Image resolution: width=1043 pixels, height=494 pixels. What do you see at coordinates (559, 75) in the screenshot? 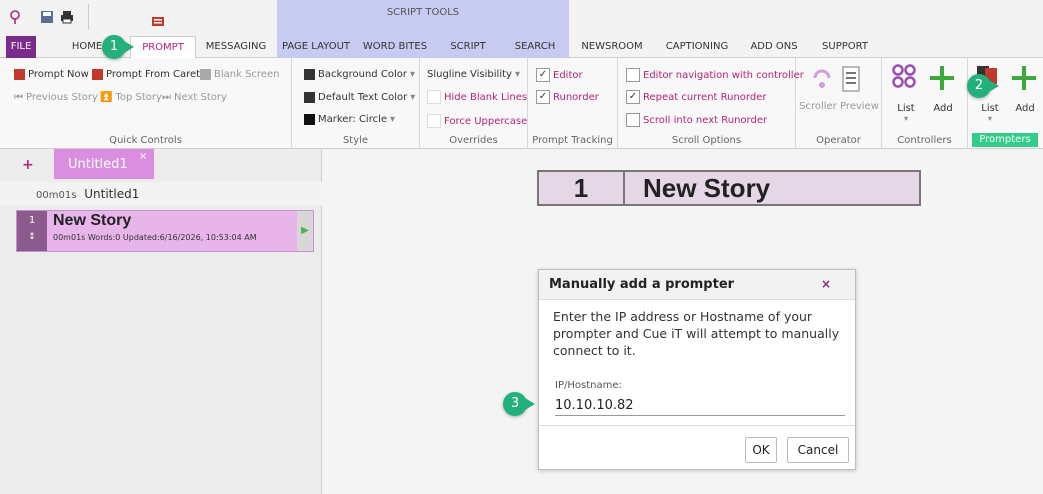
I see `editor-tracking-toggle: ✓ Editor` at bounding box center [559, 75].